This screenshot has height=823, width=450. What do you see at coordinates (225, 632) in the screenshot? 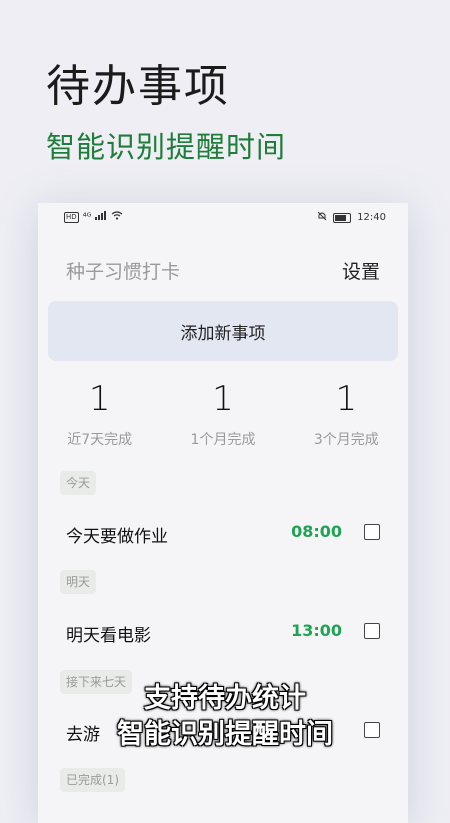
I see `task-row: 明天看电影 13:00` at bounding box center [225, 632].